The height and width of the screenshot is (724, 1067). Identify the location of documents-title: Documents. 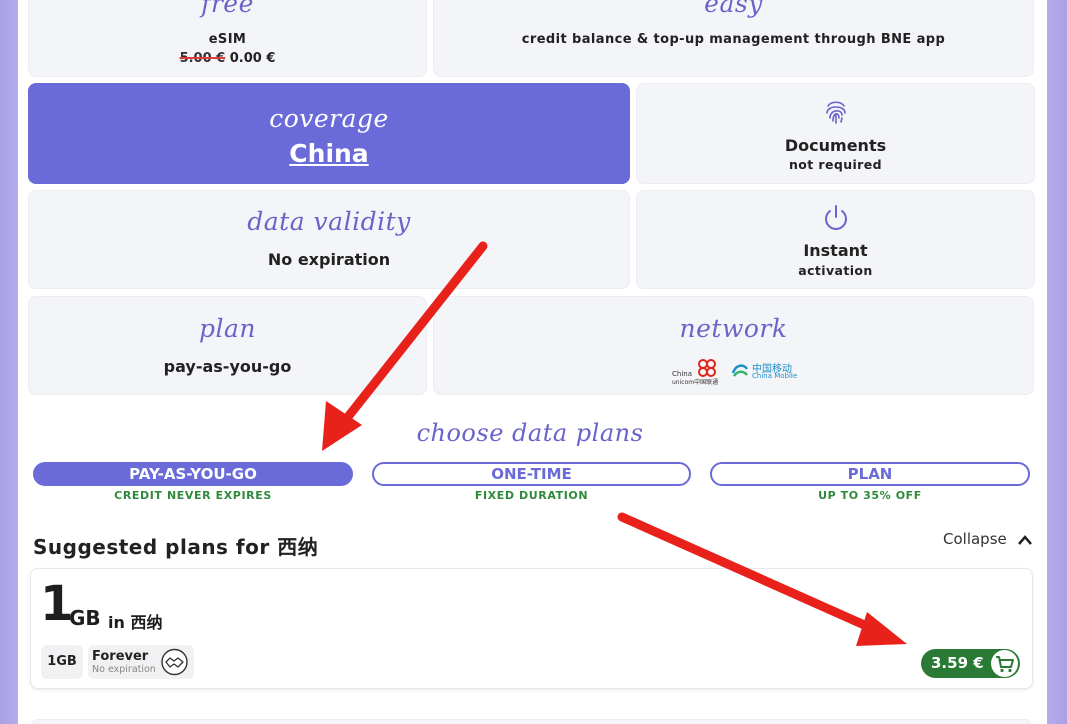
(835, 145).